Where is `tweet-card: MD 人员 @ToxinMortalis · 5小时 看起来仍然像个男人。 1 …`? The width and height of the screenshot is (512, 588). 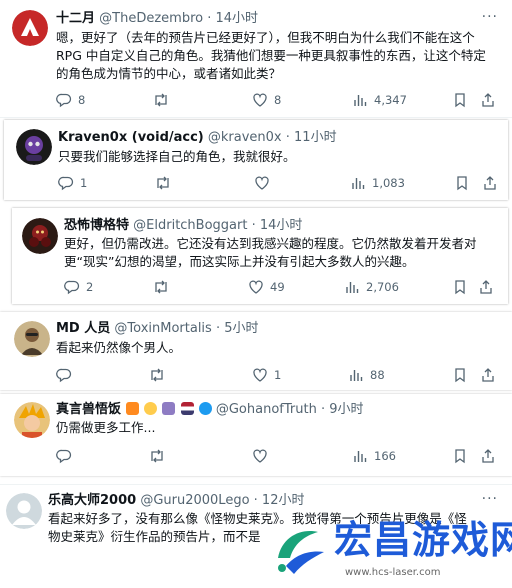 tweet-card: MD 人员 @ToxinMortalis · 5小时 看起来仍然像个男人。 1 … is located at coordinates (256, 351).